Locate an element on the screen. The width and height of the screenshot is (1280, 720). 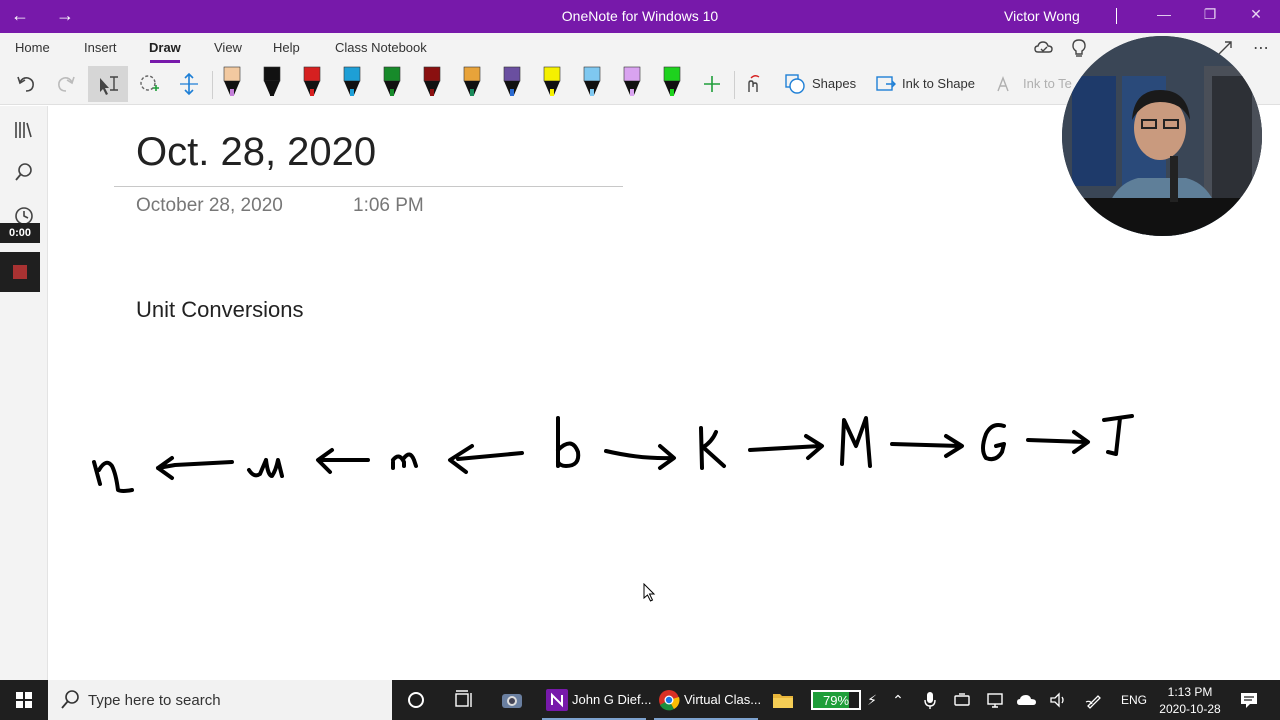
lightbulb-icon is located at coordinates (1079, 48).